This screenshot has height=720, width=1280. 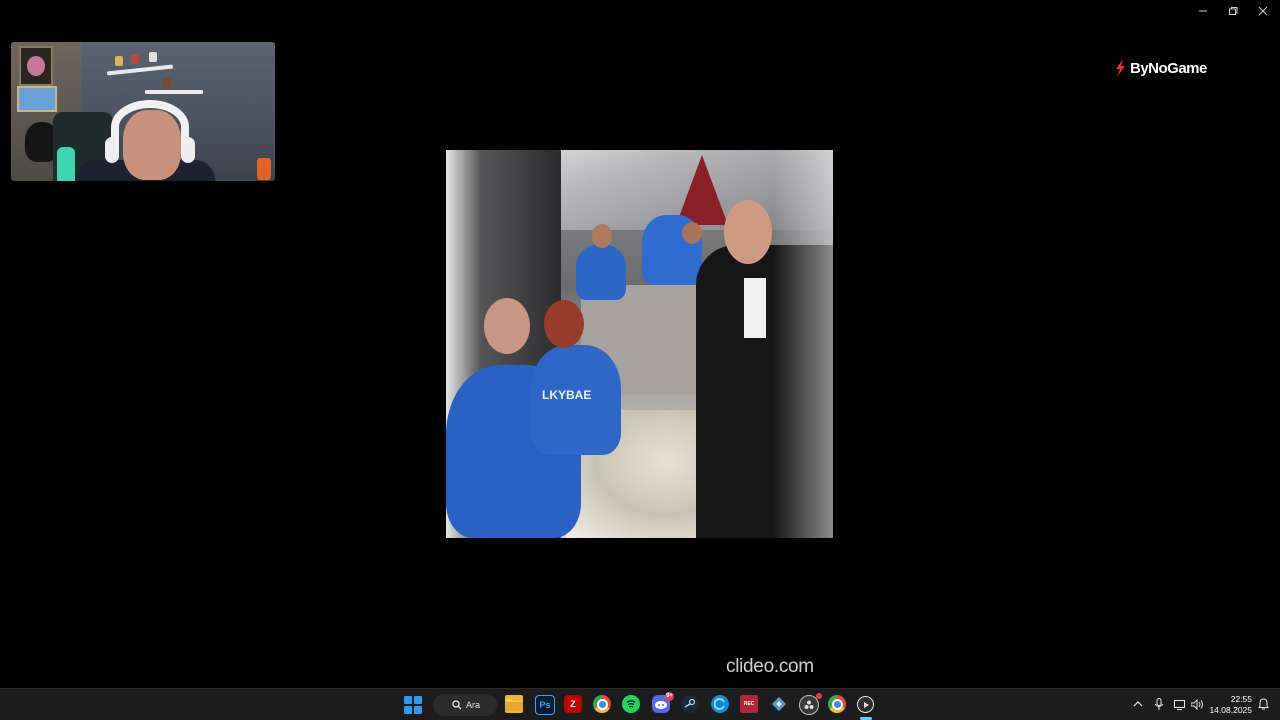 I want to click on windows-start-button, so click(x=413, y=705).